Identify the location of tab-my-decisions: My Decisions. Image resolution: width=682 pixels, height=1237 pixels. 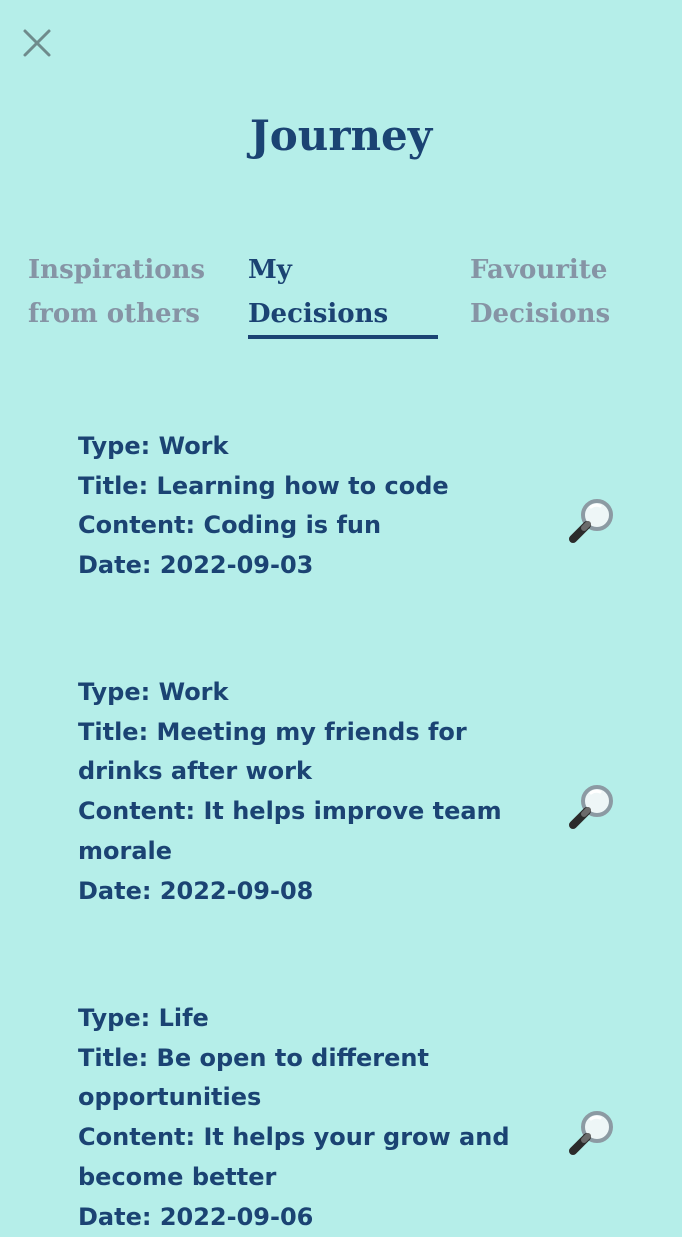
(318, 292).